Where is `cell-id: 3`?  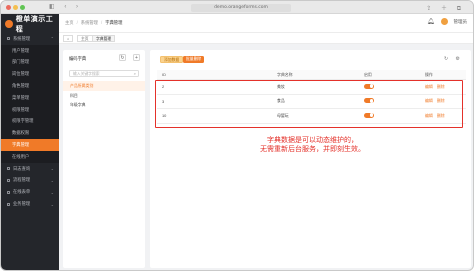 cell-id: 3 is located at coordinates (163, 101).